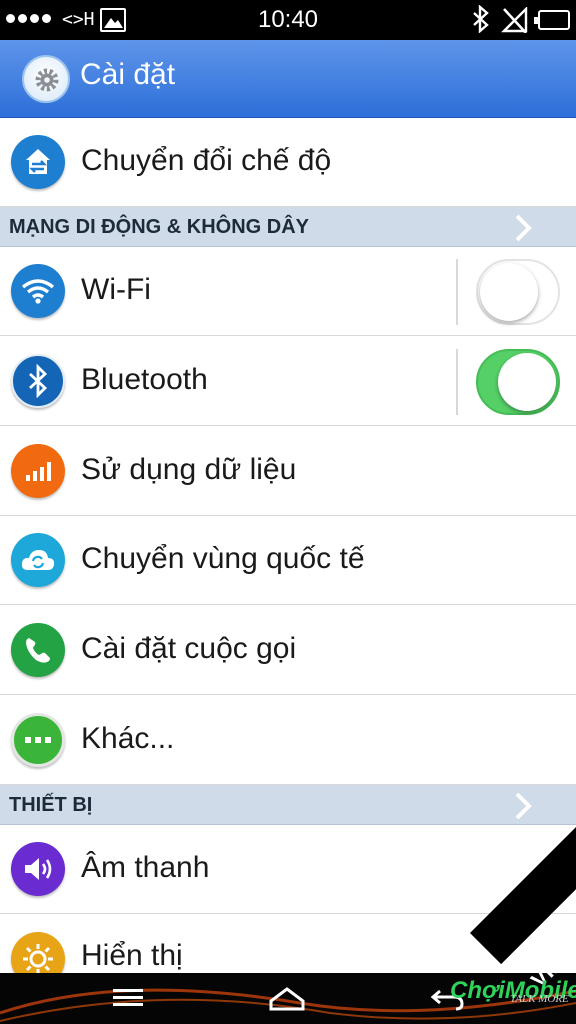 The height and width of the screenshot is (1024, 576). What do you see at coordinates (448, 1001) in the screenshot?
I see `back-icon` at bounding box center [448, 1001].